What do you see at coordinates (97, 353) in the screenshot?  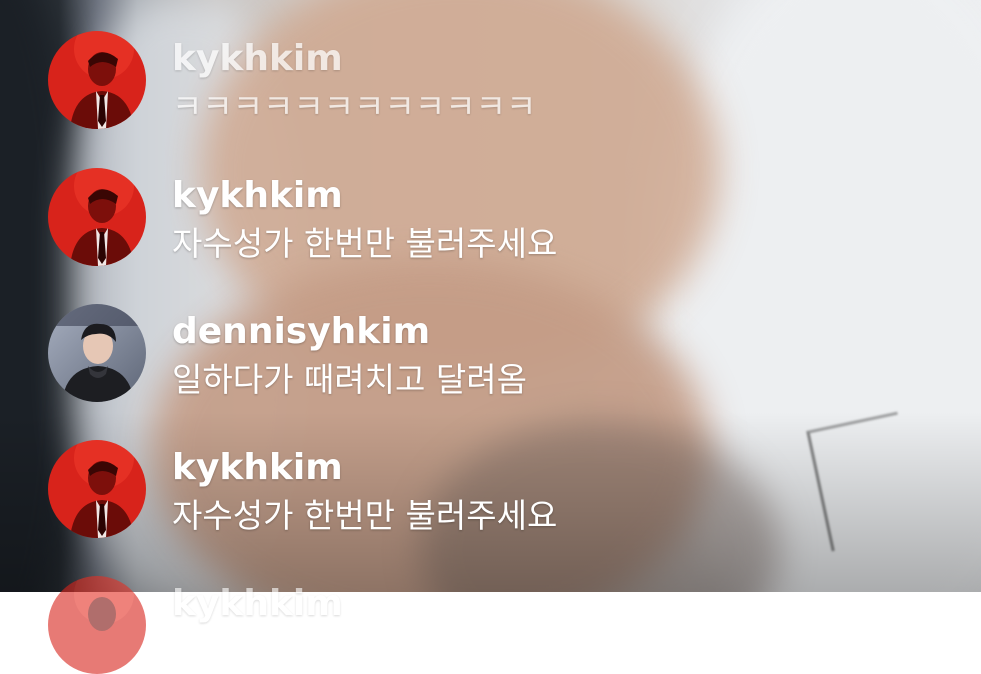 I see `hoodie-portrait-avatar` at bounding box center [97, 353].